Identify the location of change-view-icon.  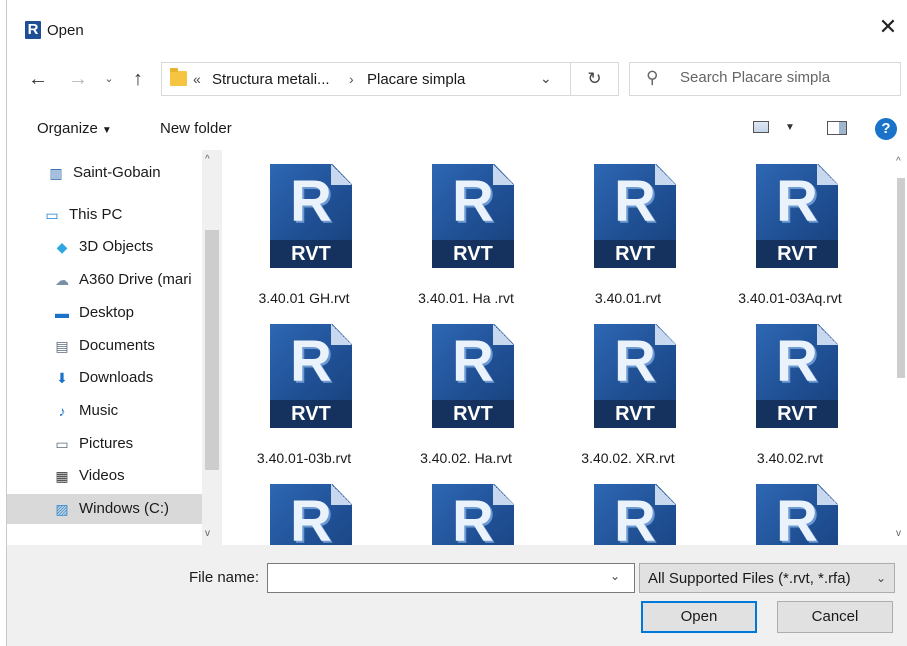
(761, 127).